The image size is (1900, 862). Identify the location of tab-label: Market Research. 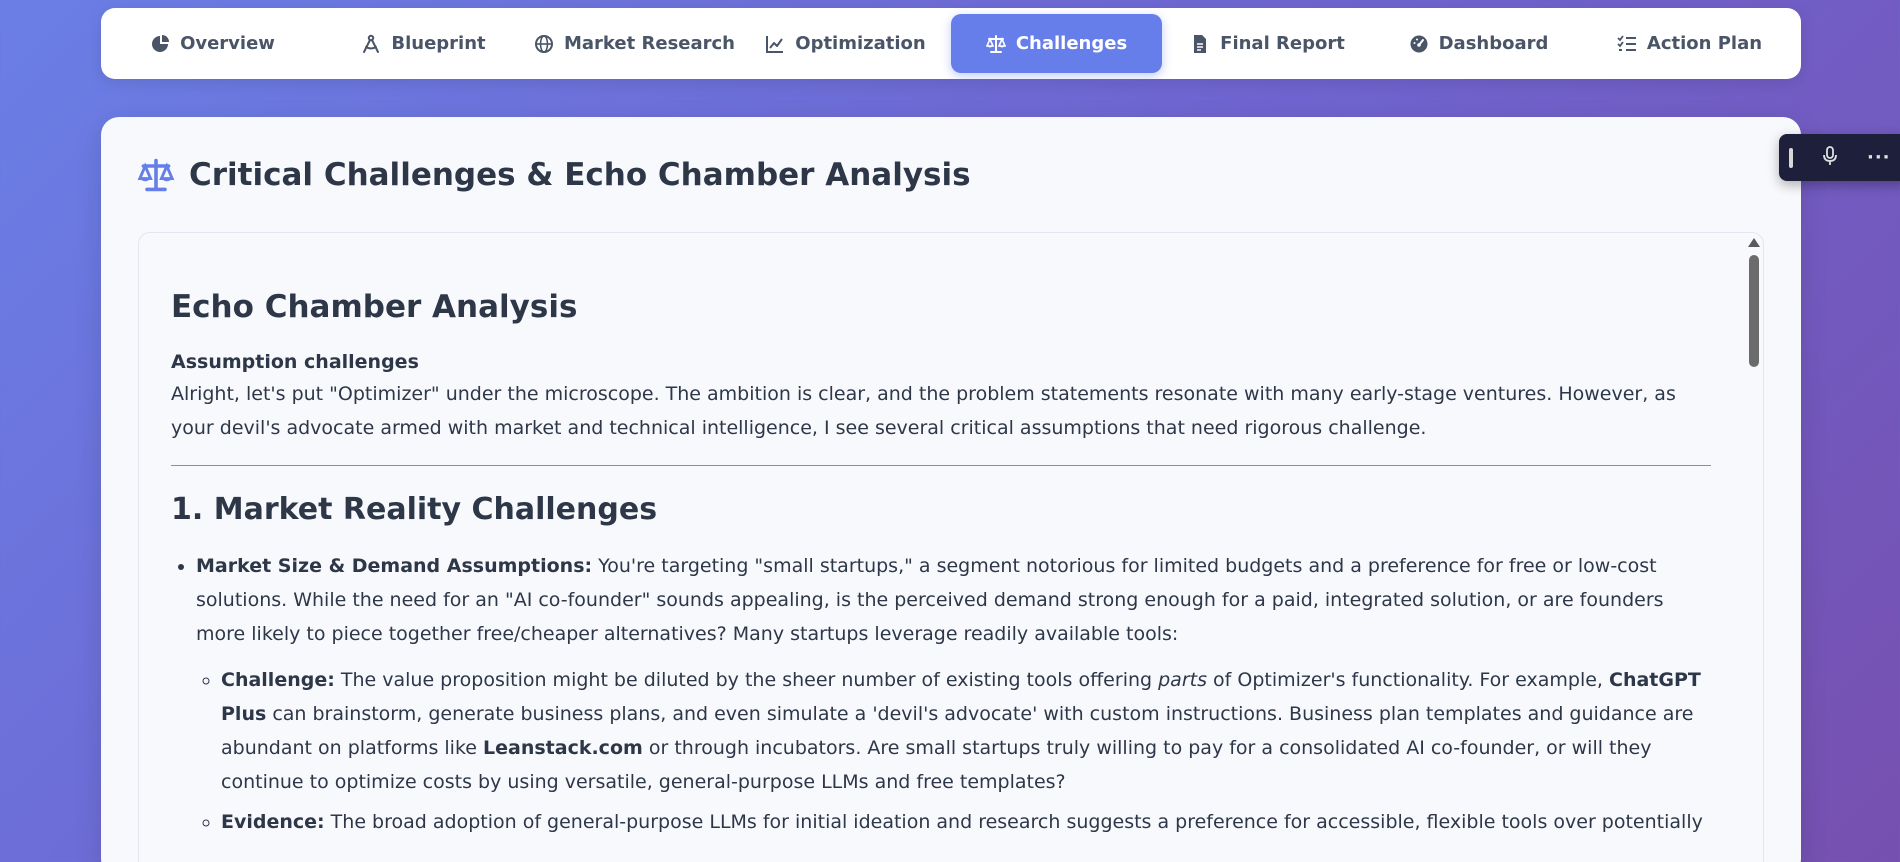
(649, 43).